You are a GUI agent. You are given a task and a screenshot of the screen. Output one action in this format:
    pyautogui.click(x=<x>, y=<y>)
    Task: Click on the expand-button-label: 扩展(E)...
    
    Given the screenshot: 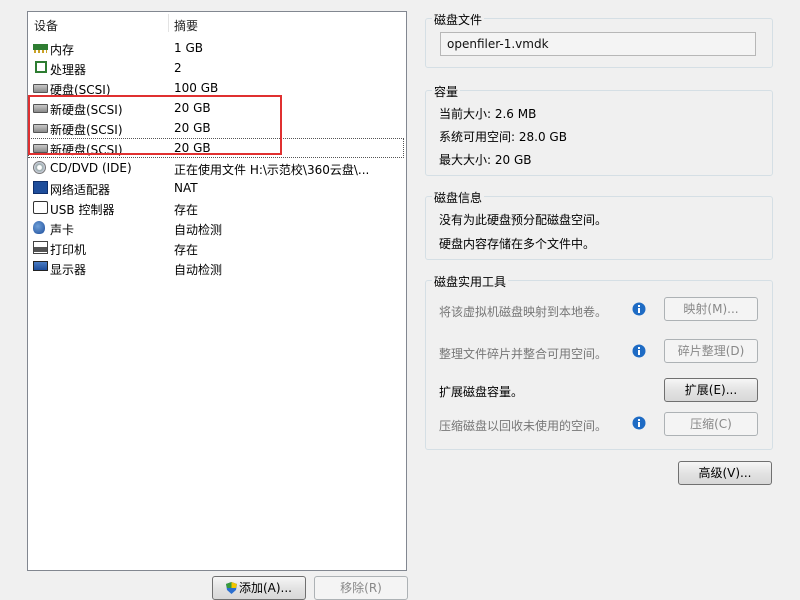 What is the action you would take?
    pyautogui.click(x=711, y=390)
    